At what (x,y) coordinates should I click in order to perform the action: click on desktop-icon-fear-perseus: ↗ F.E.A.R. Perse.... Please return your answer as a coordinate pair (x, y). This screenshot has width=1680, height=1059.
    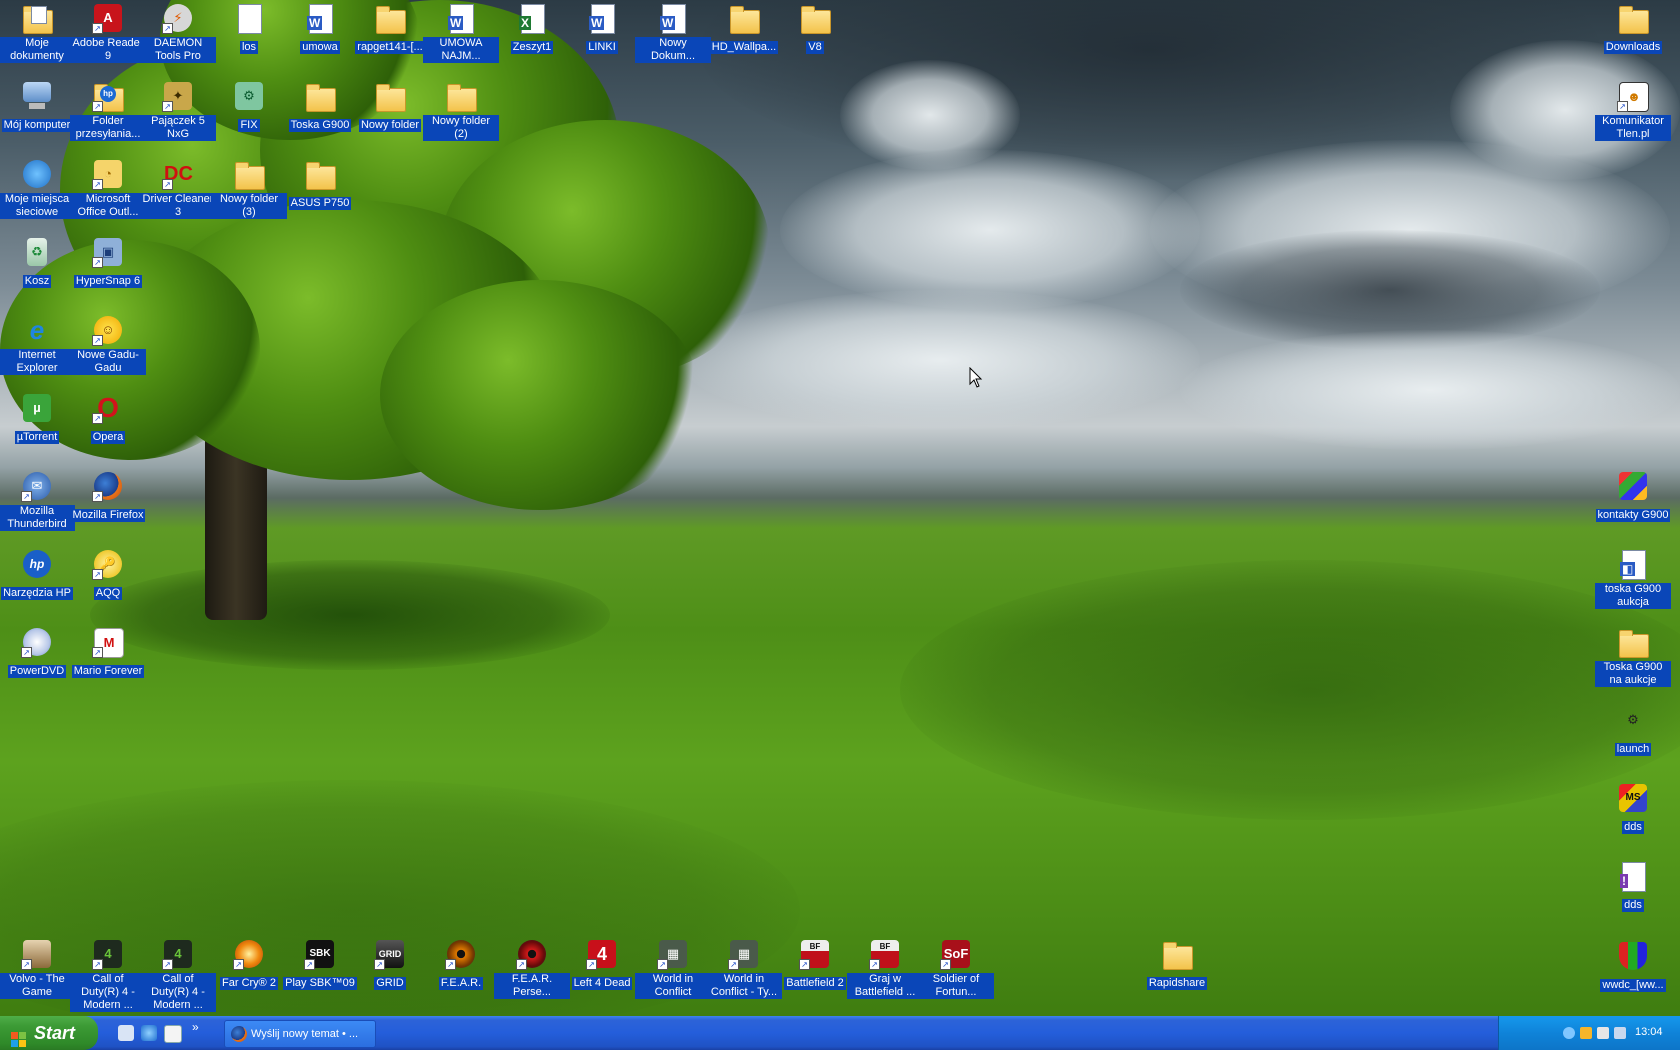
    Looking at the image, I should click on (532, 969).